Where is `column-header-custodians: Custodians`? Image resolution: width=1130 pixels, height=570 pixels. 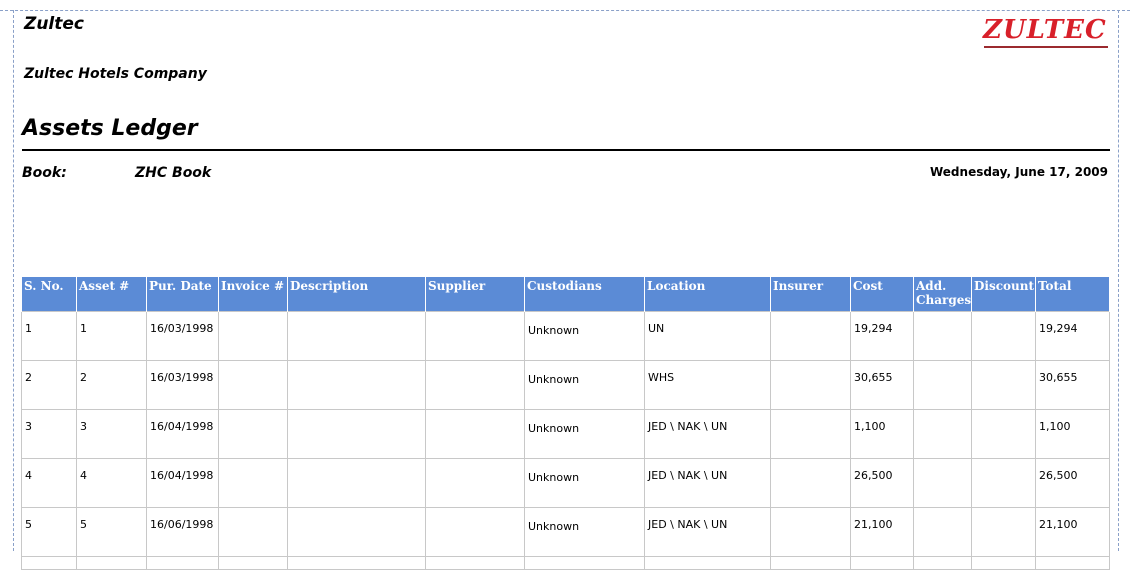
column-header-custodians: Custodians is located at coordinates (584, 294).